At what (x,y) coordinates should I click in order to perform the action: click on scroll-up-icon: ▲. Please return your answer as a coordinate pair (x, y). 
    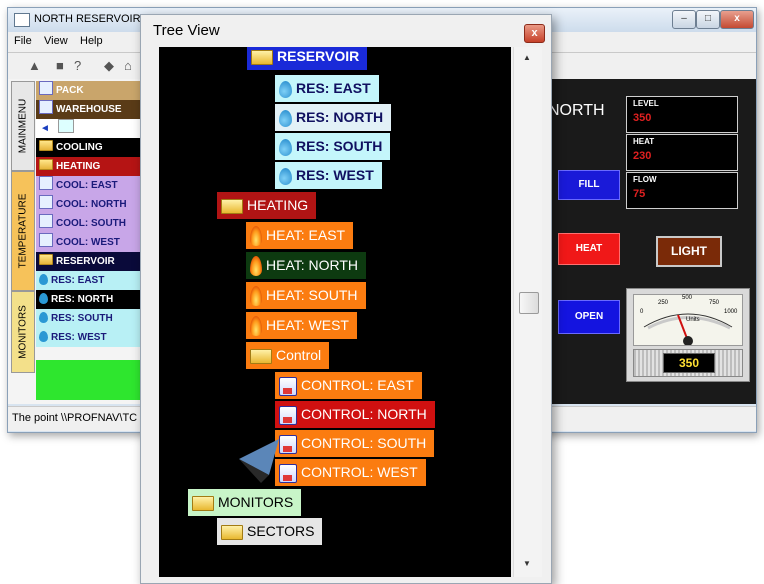
    Looking at the image, I should click on (527, 57).